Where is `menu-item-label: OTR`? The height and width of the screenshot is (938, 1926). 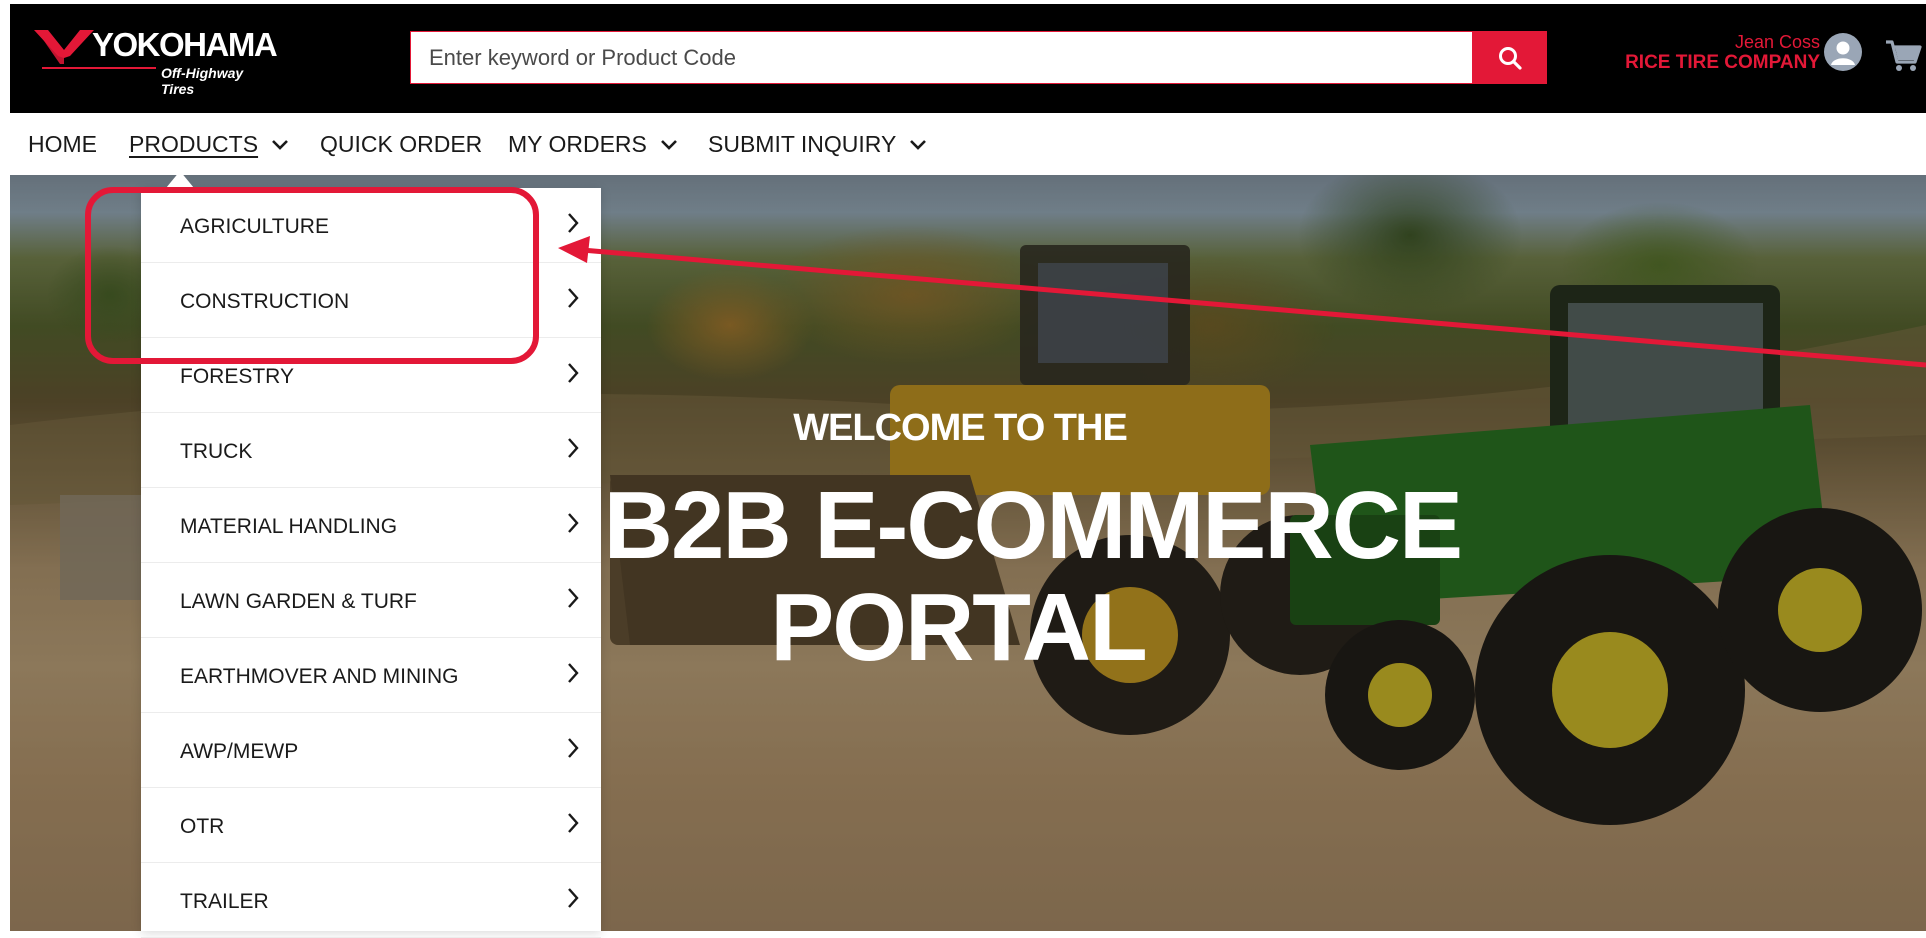 menu-item-label: OTR is located at coordinates (202, 826).